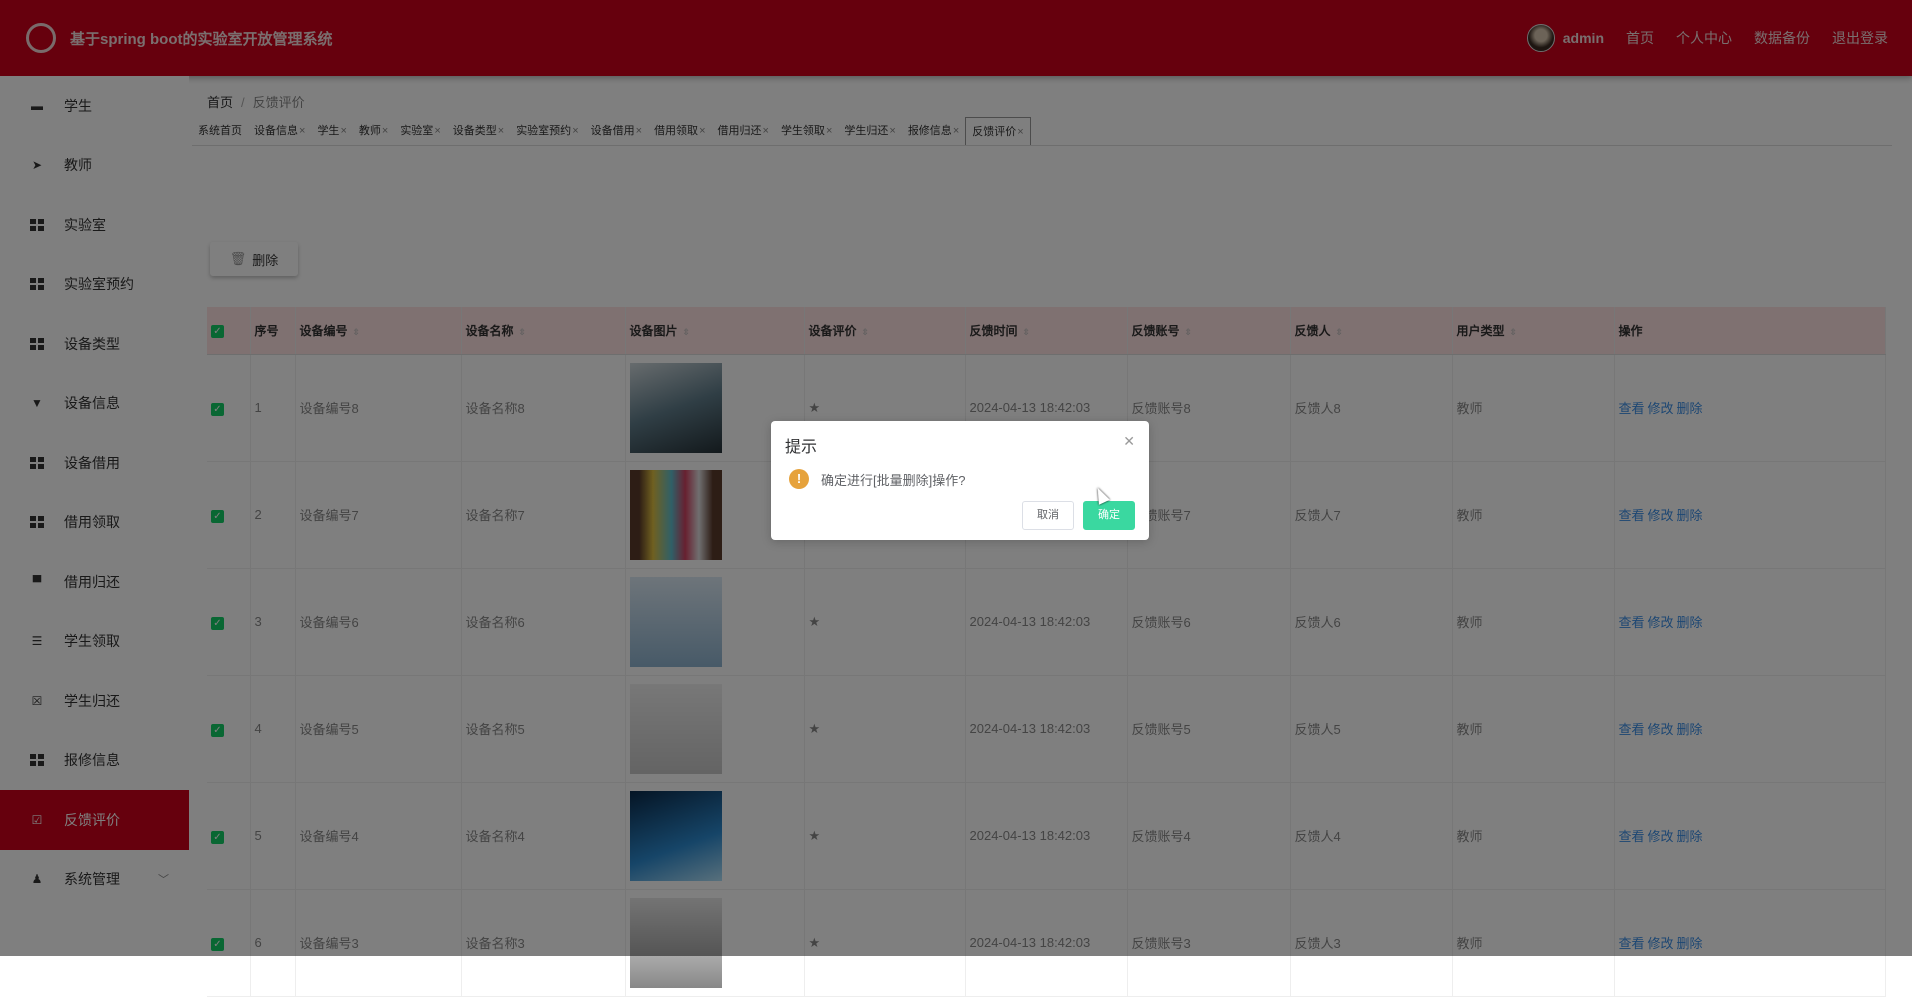  What do you see at coordinates (1109, 515) in the screenshot?
I see `confirm-button: 确定` at bounding box center [1109, 515].